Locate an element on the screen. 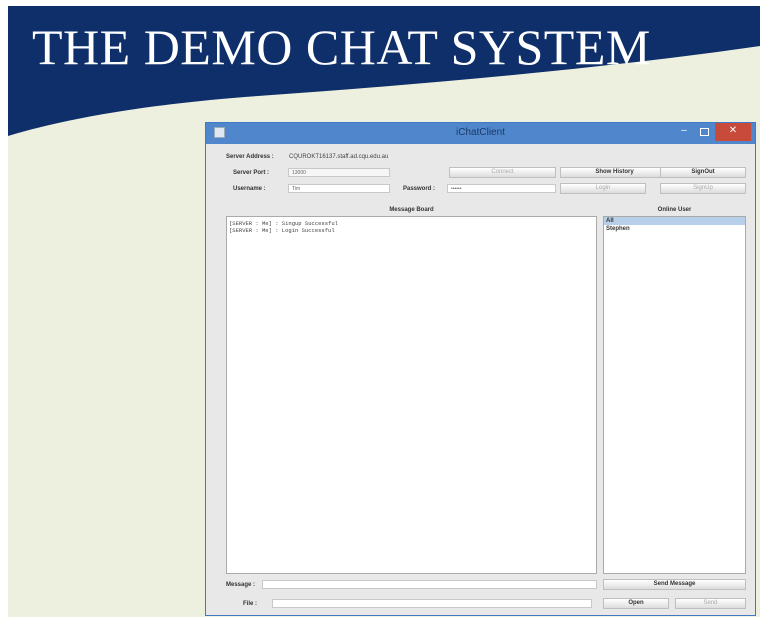  message-line: [SERVER : Me] : Singup Successful is located at coordinates (283, 223).